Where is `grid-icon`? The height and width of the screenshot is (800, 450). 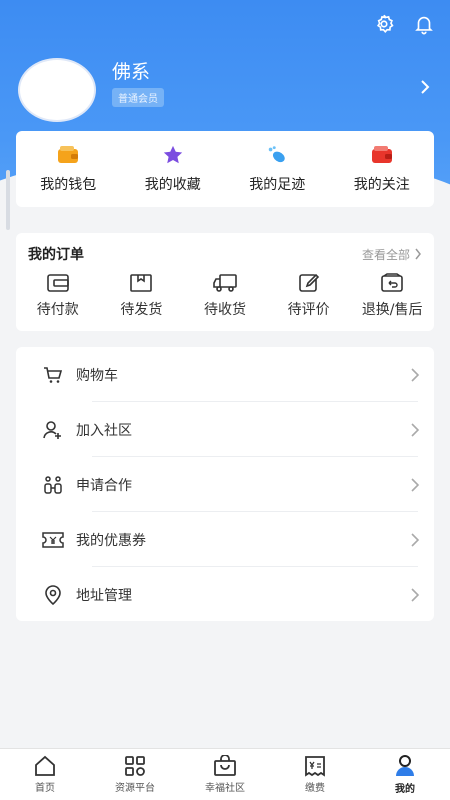
grid-icon is located at coordinates (135, 766).